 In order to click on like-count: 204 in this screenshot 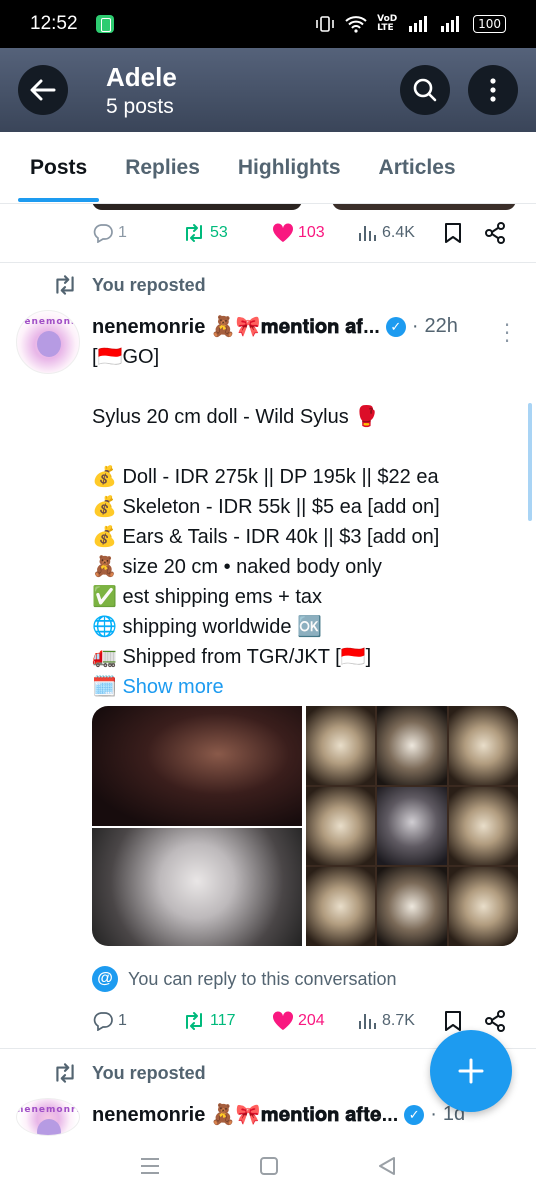, I will do `click(311, 1020)`.